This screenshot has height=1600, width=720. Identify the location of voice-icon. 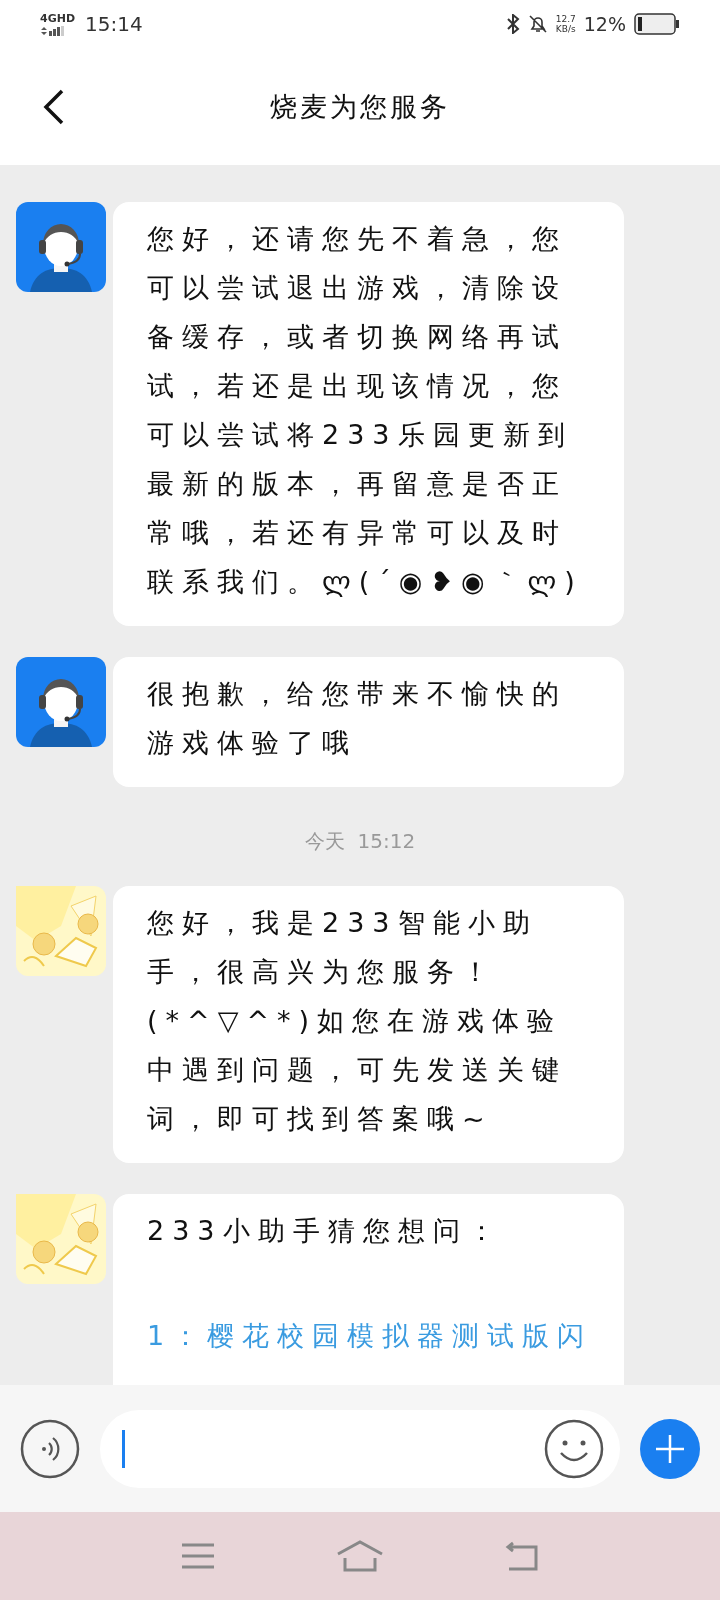
(50, 1448).